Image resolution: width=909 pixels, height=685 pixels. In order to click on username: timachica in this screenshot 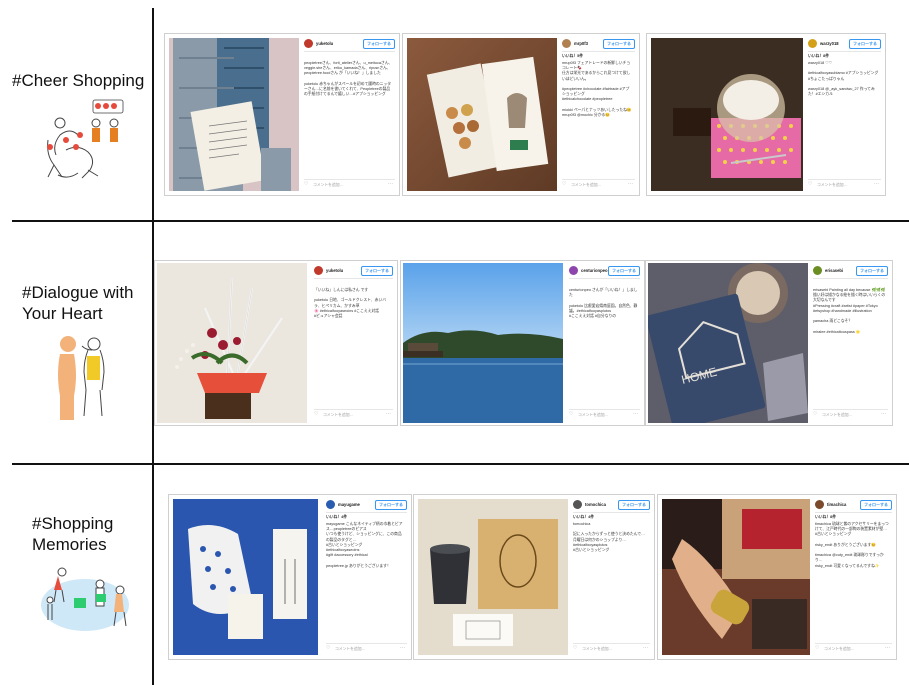, I will do `click(836, 504)`.